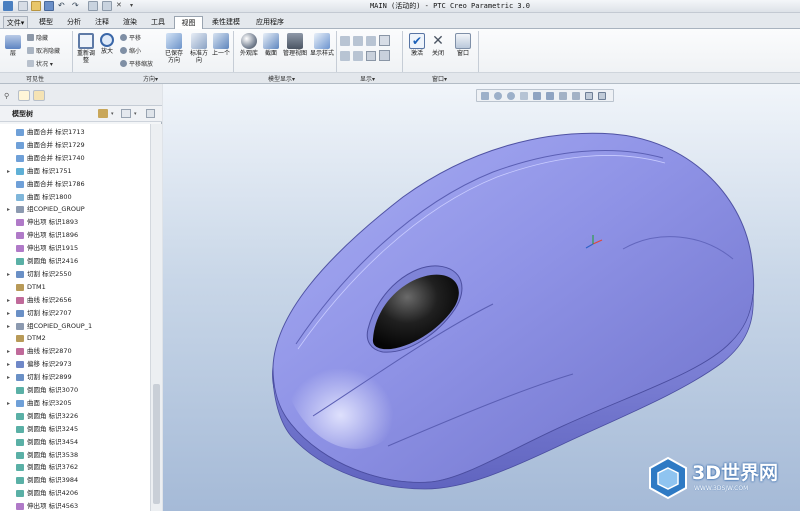 The image size is (800, 511). Describe the element at coordinates (103, 113) in the screenshot. I see `tree-settings-icon` at that location.